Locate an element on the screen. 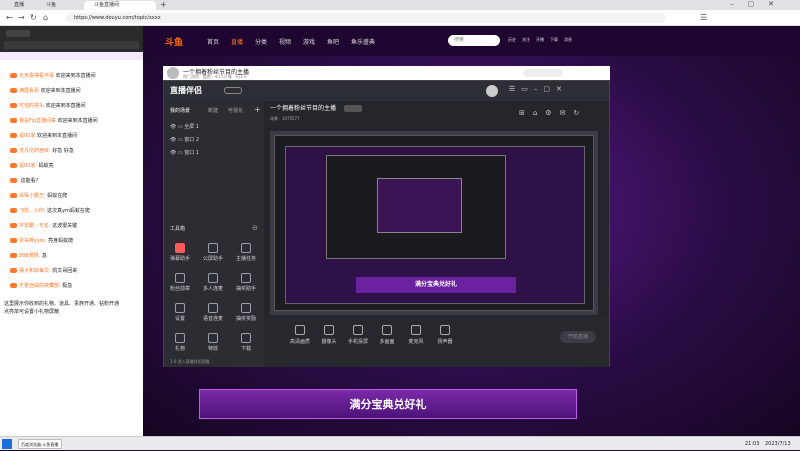 This screenshot has height=451, width=800. promo-banner: 满分宝典兑好礼 is located at coordinates (388, 404).